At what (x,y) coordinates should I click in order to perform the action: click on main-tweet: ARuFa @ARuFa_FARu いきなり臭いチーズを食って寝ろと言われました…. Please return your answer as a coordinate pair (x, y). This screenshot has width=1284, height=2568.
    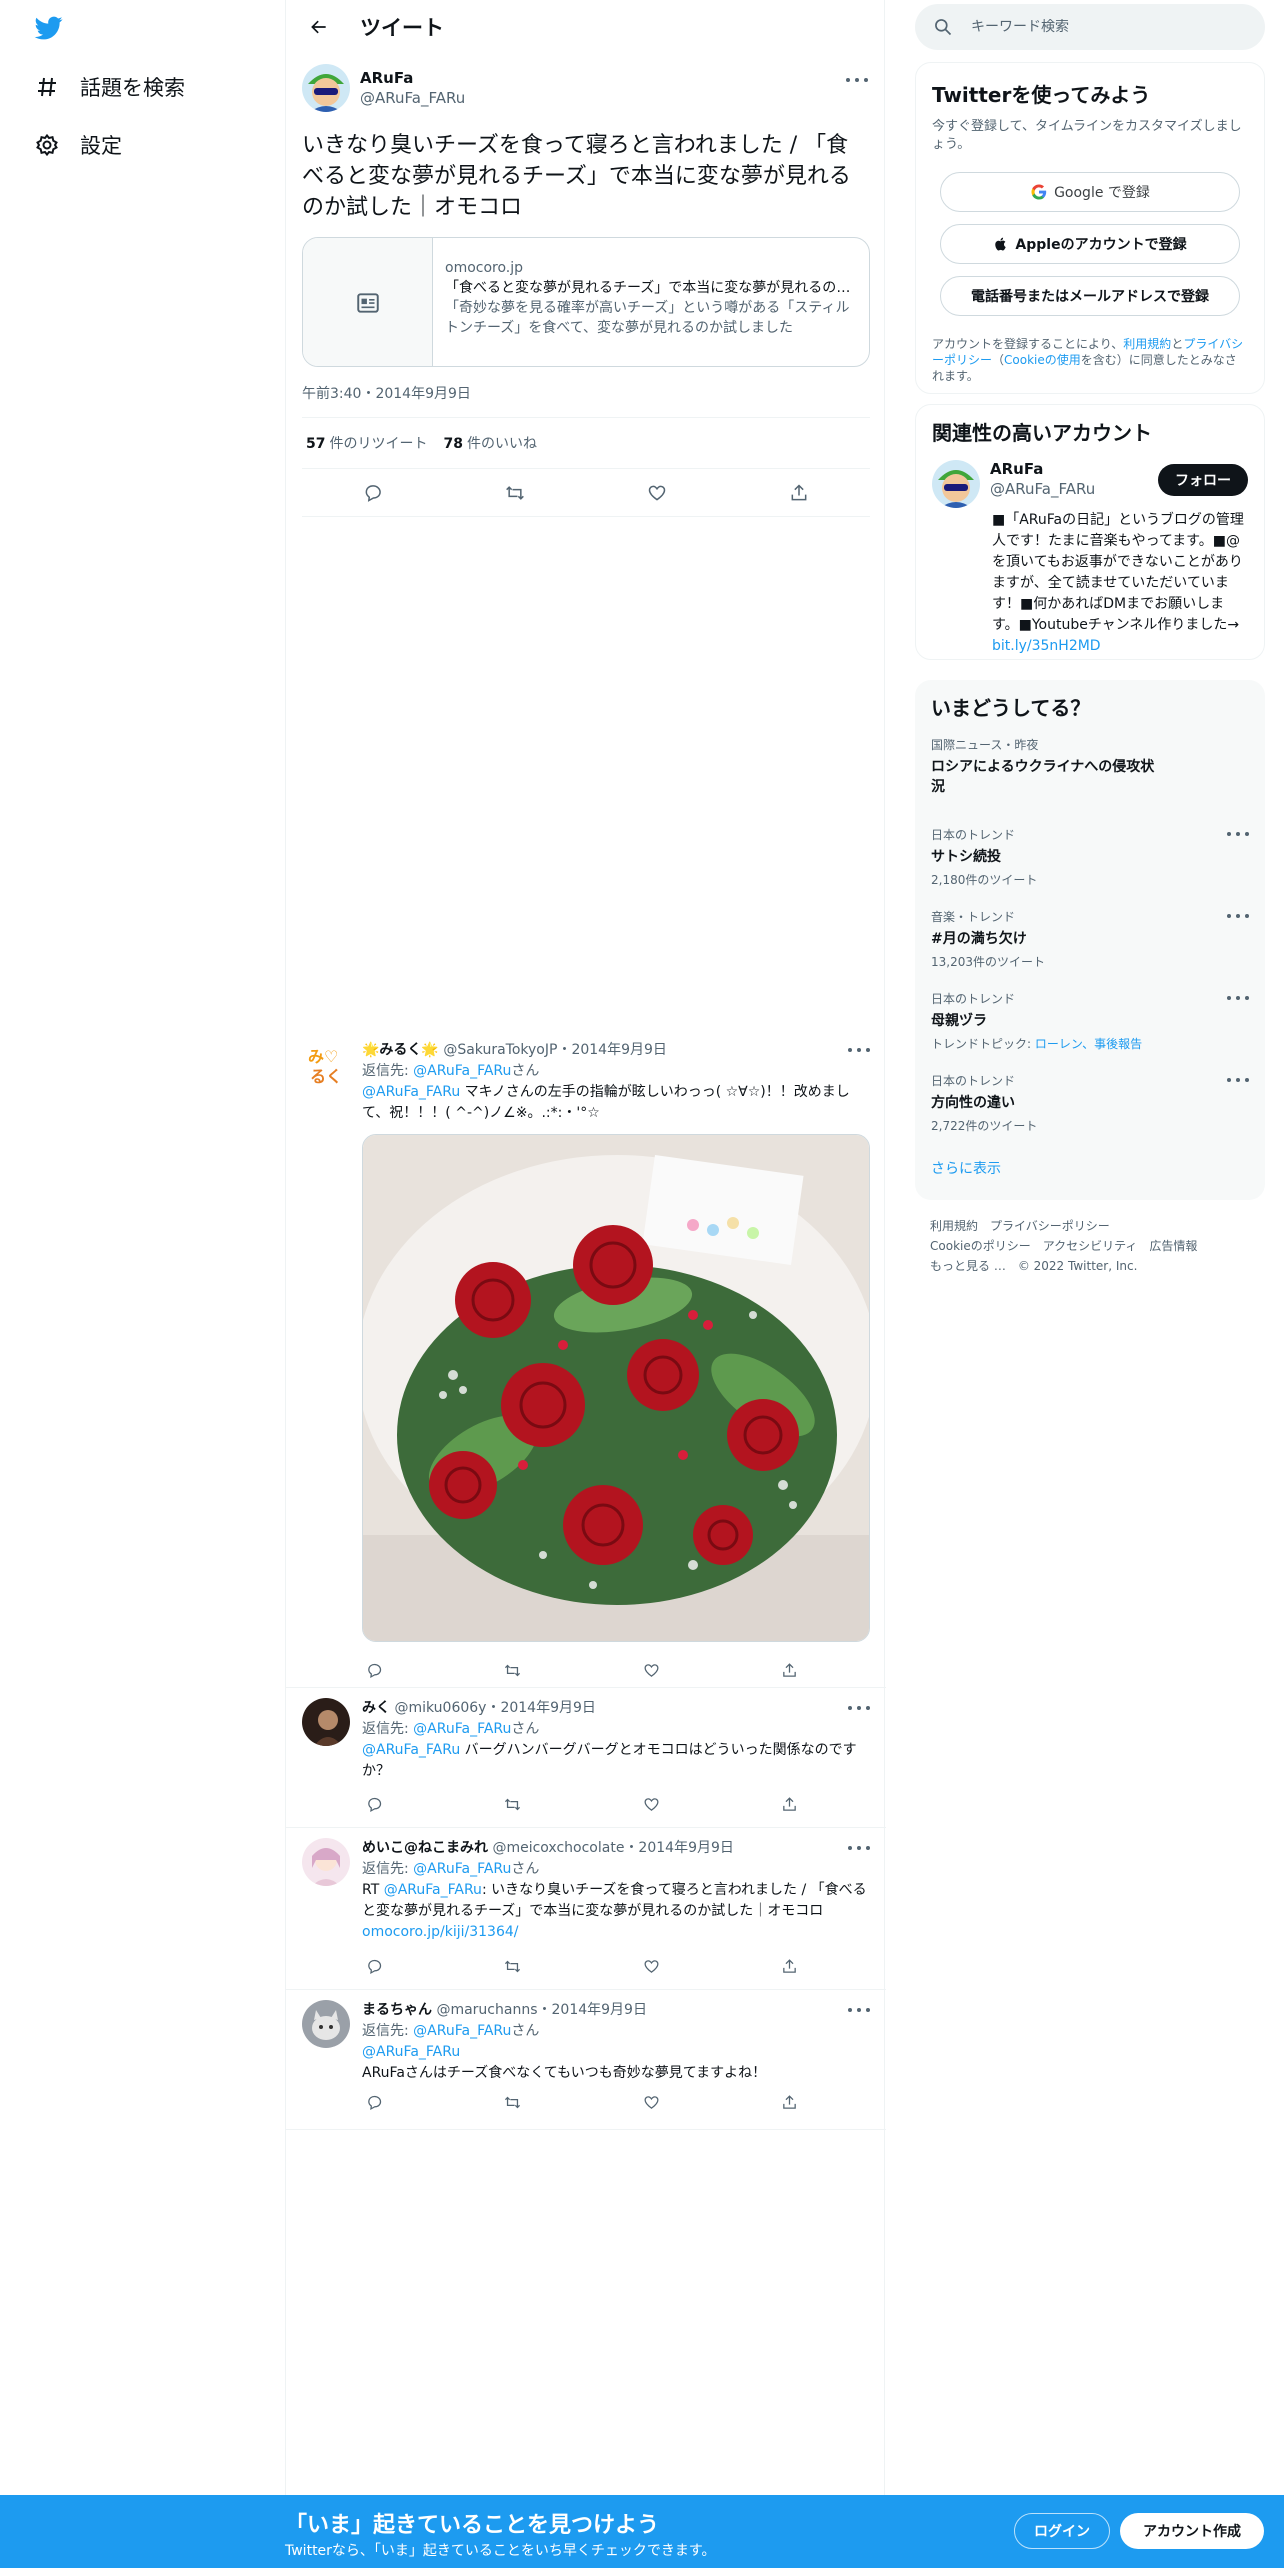
    Looking at the image, I should click on (586, 290).